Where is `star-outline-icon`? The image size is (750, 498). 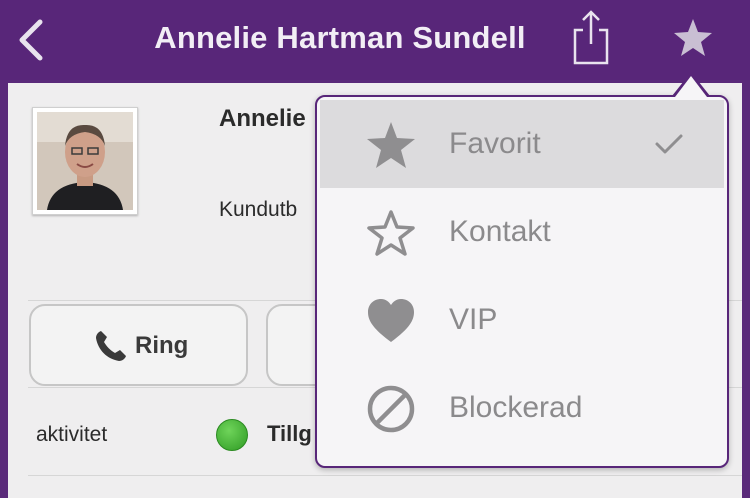 star-outline-icon is located at coordinates (391, 233).